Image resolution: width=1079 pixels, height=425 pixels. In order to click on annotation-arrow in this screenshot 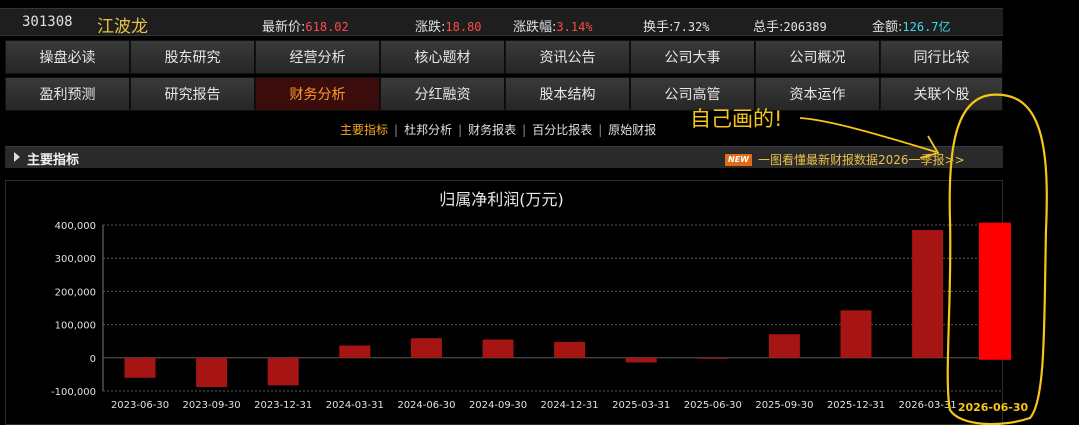, I will do `click(868, 135)`.